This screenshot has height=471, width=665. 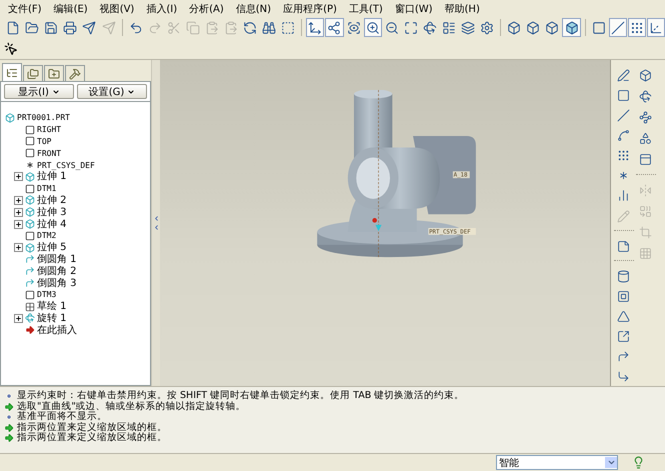 I want to click on tree-item: 倒圆角 2, so click(x=57, y=271).